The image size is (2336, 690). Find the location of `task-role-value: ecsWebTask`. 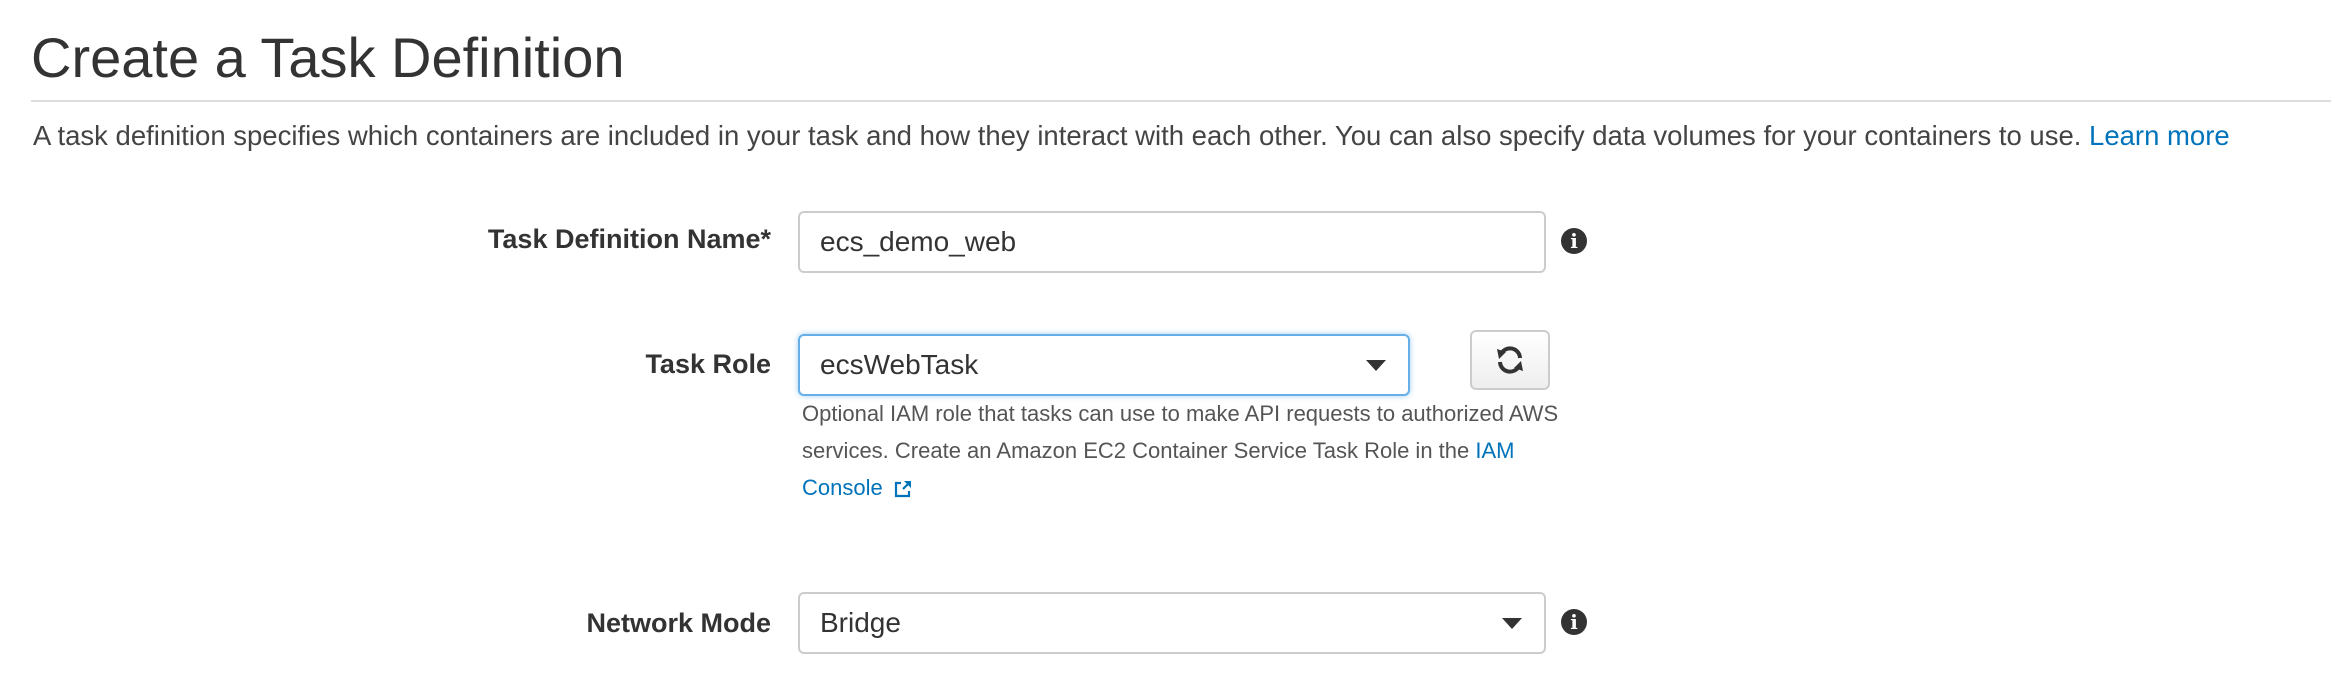

task-role-value: ecsWebTask is located at coordinates (899, 364).